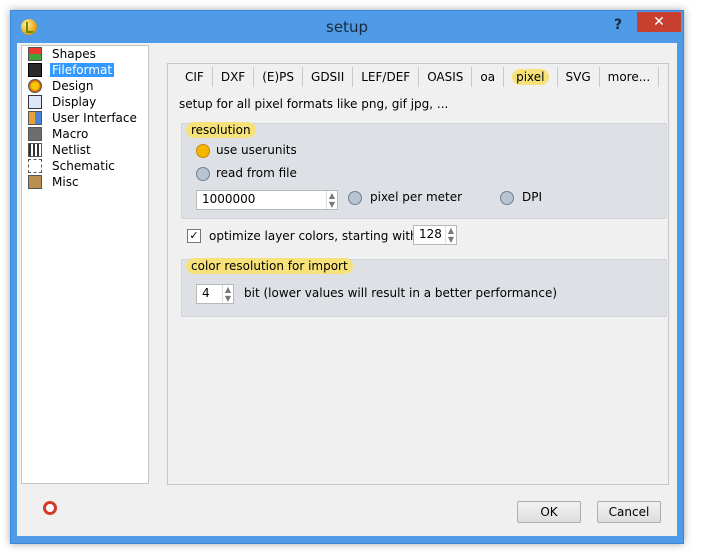 This screenshot has height=555, width=702. I want to click on tab-oa: oa, so click(488, 77).